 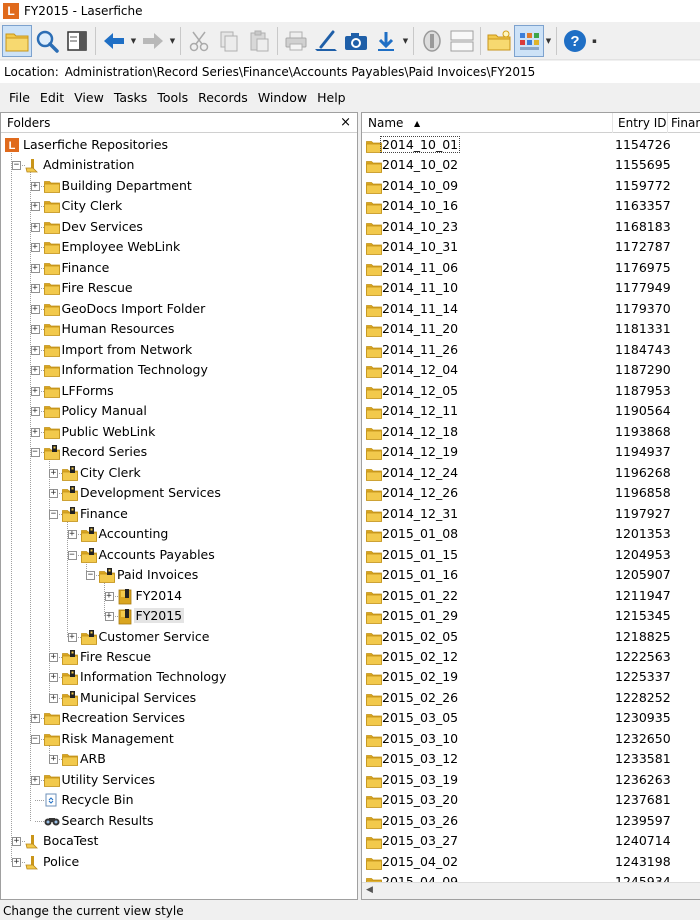 What do you see at coordinates (179, 596) in the screenshot?
I see `tree-node: + FY2014` at bounding box center [179, 596].